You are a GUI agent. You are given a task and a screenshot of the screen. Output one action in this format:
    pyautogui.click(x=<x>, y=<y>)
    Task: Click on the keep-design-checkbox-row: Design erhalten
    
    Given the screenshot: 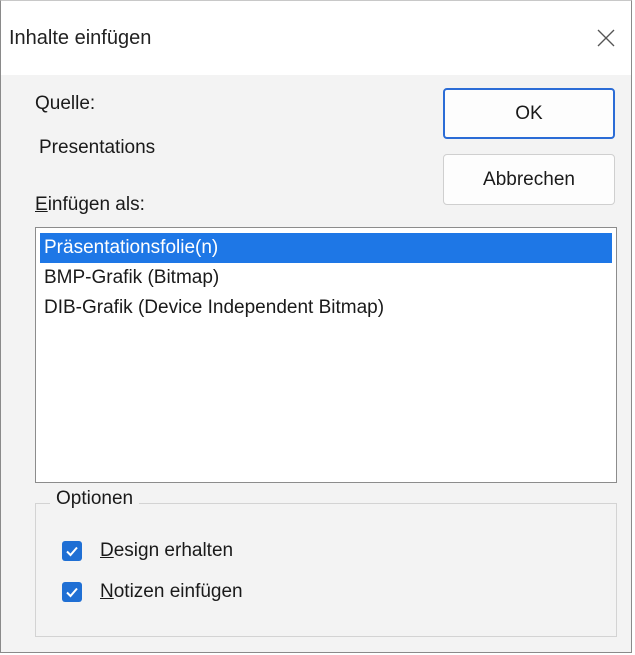 What is the action you would take?
    pyautogui.click(x=147, y=551)
    